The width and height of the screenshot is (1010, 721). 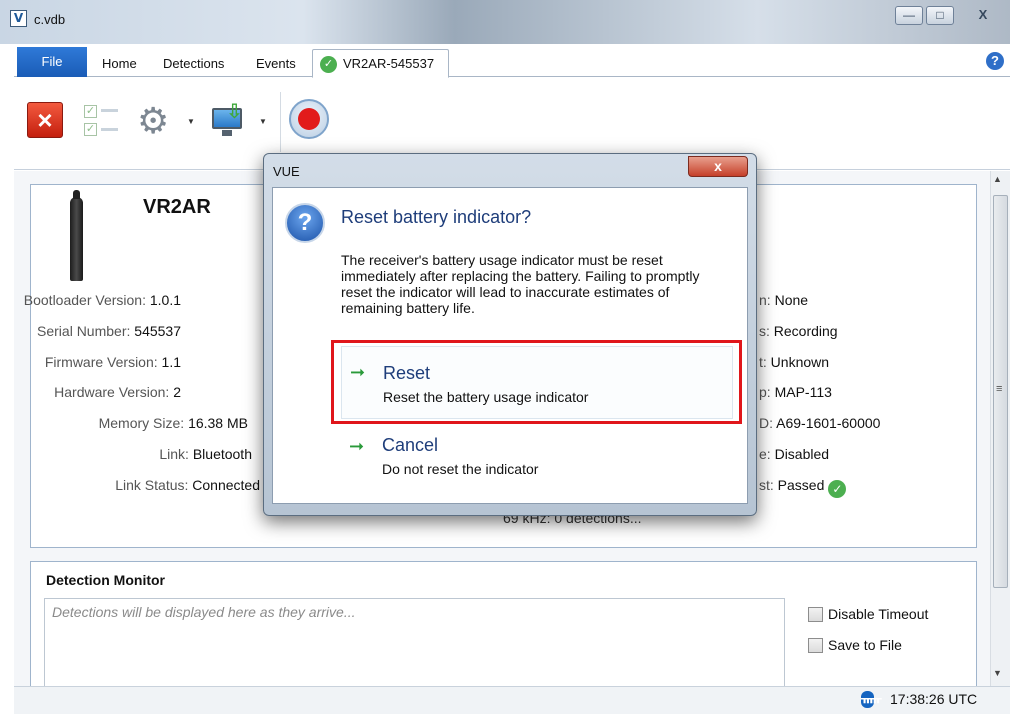 What do you see at coordinates (187, 485) in the screenshot?
I see `info-link-status: Link Status: Connected` at bounding box center [187, 485].